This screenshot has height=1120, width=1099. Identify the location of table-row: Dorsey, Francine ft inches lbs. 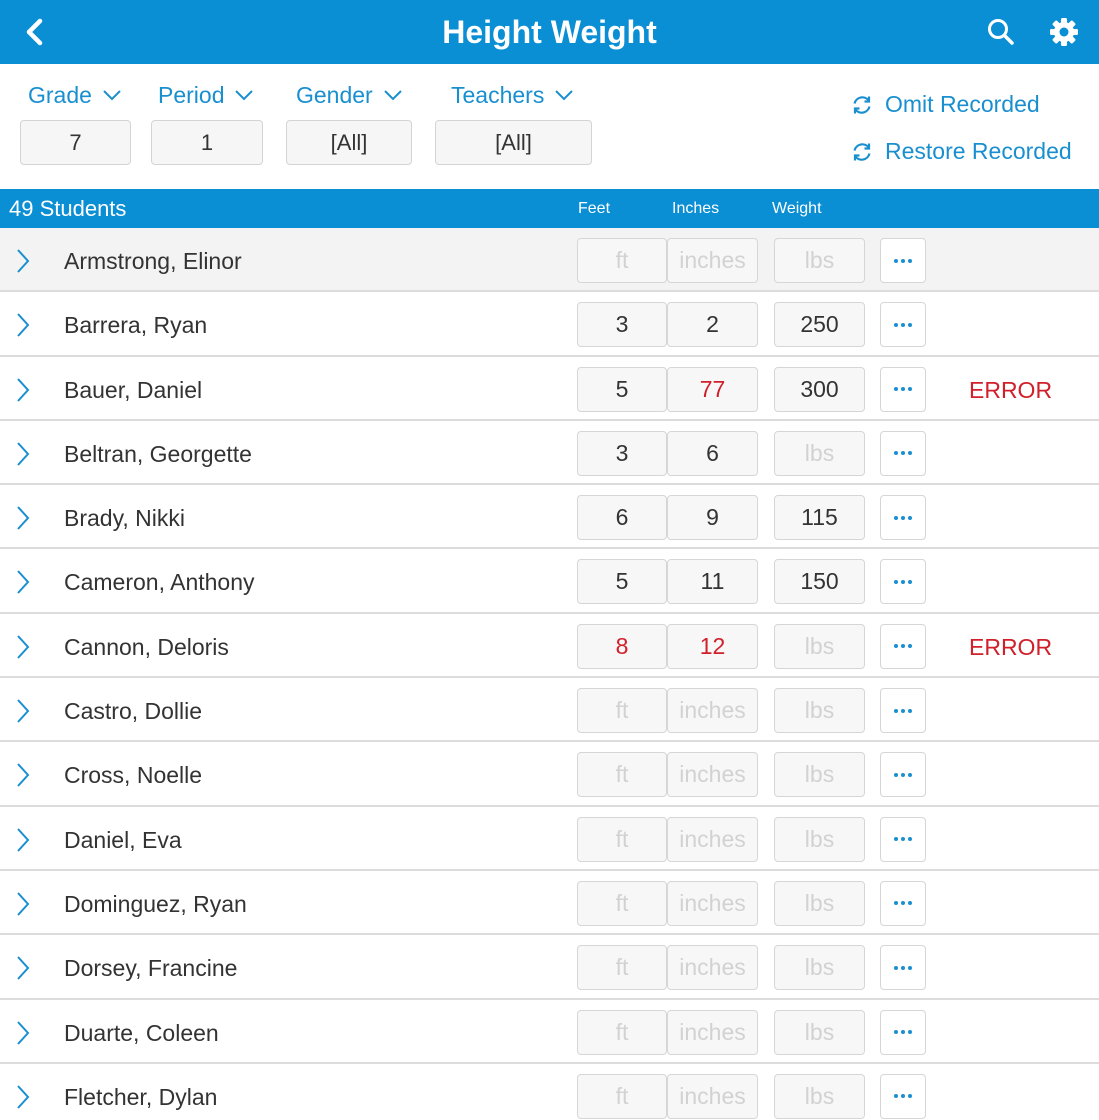
(549, 967).